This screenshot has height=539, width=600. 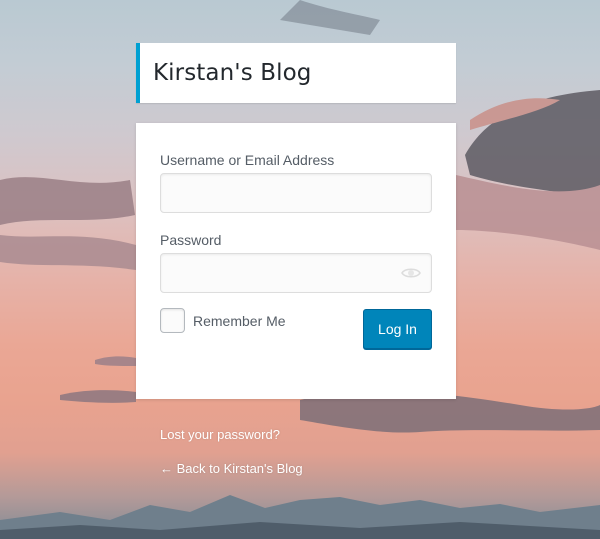 What do you see at coordinates (239, 321) in the screenshot?
I see `remember-me-label: Remember Me` at bounding box center [239, 321].